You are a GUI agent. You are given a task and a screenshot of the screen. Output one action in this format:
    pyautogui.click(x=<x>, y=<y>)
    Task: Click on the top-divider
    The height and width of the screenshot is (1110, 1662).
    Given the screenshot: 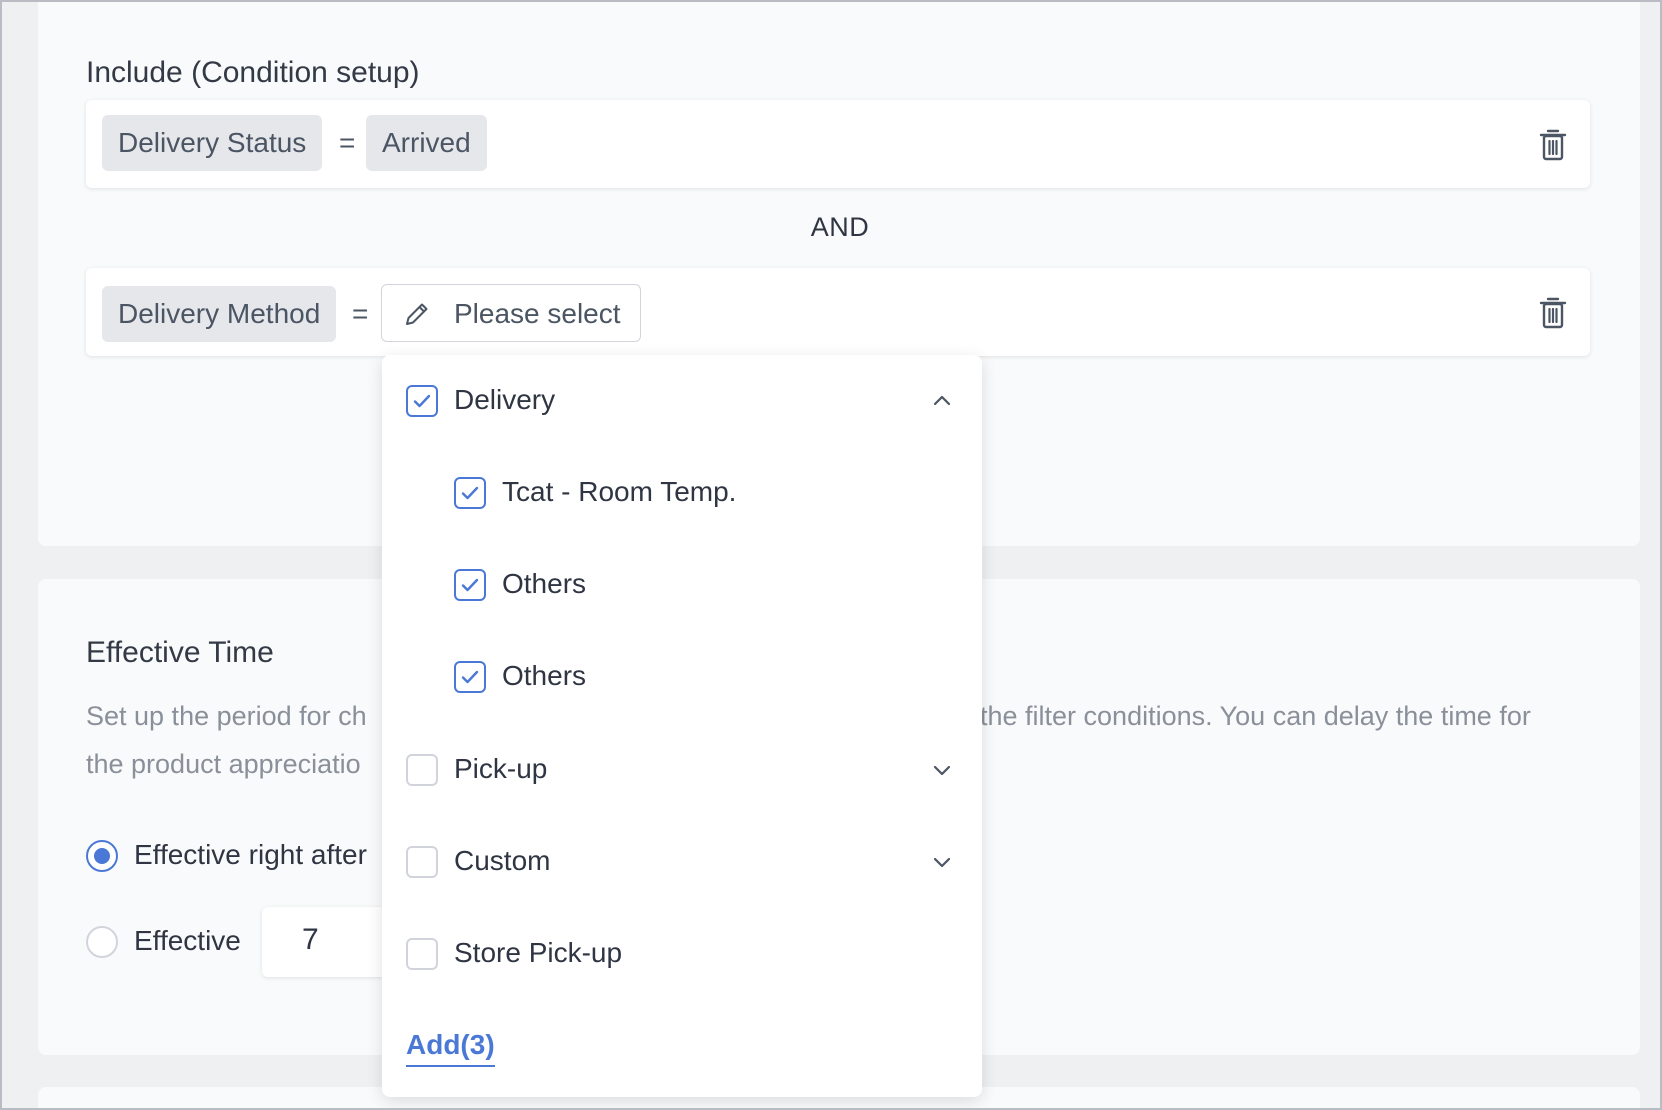 What is the action you would take?
    pyautogui.click(x=840, y=1)
    